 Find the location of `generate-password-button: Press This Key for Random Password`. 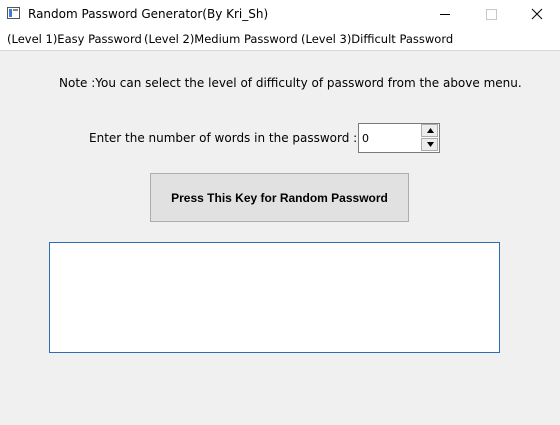

generate-password-button: Press This Key for Random Password is located at coordinates (279, 197).